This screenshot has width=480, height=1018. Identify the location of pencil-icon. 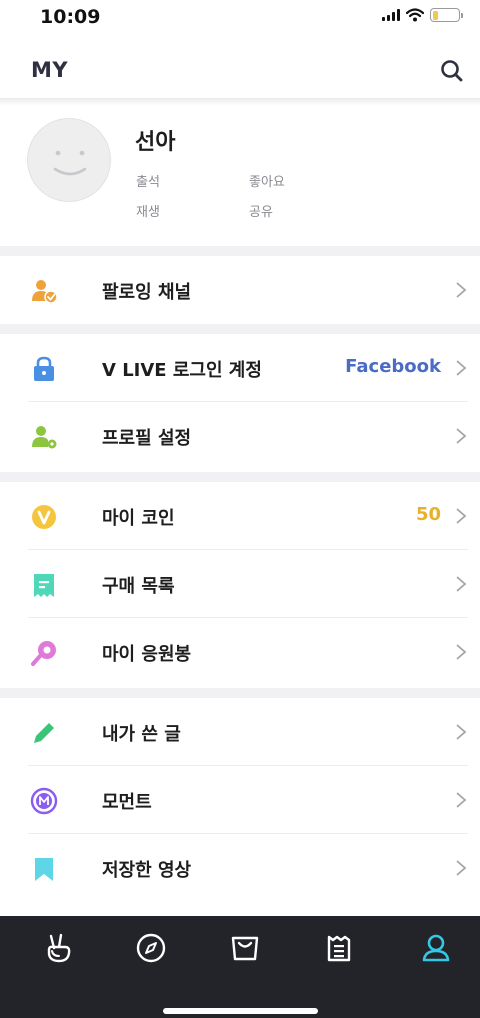
(44, 733).